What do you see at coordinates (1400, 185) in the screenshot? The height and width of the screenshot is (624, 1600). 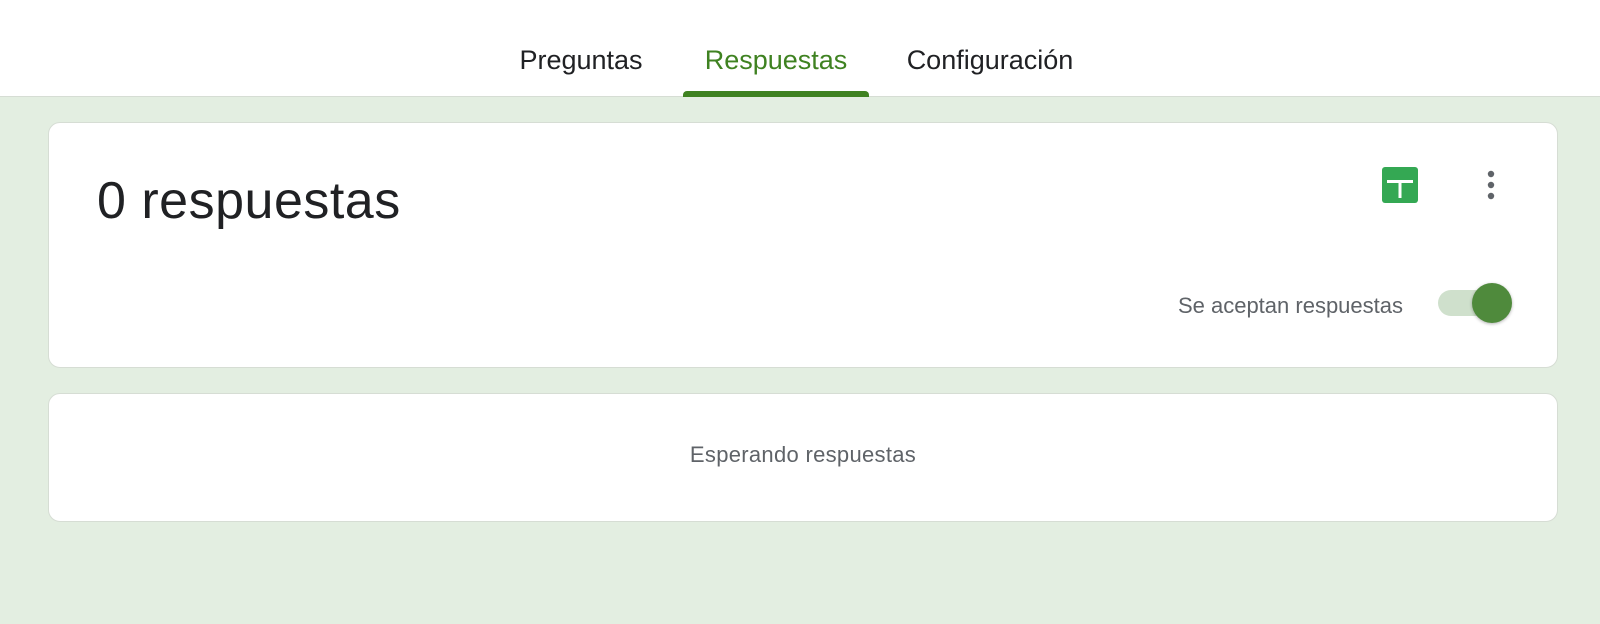 I see `google-sheets-icon` at bounding box center [1400, 185].